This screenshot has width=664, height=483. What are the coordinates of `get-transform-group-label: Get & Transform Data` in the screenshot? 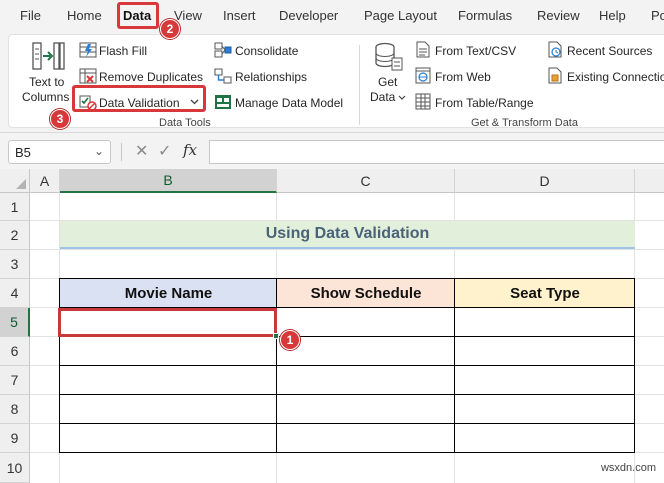 It's located at (524, 123).